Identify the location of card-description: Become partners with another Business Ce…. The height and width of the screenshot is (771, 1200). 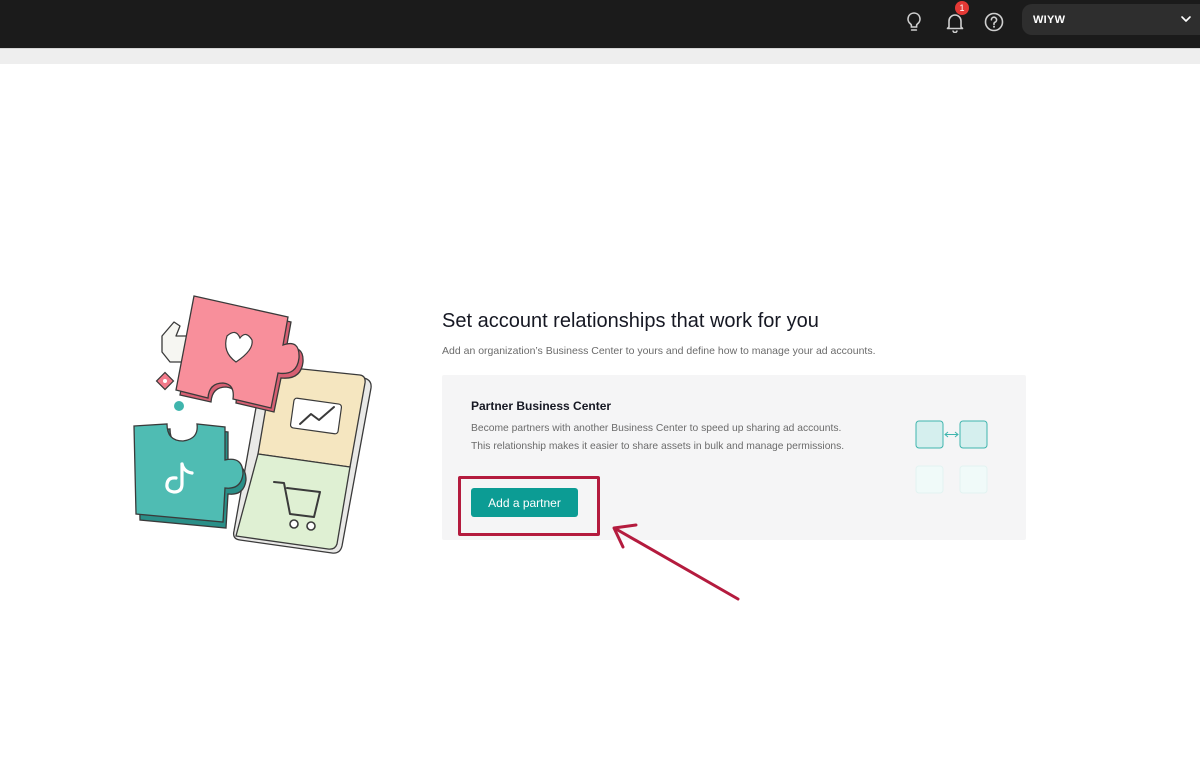
(658, 437).